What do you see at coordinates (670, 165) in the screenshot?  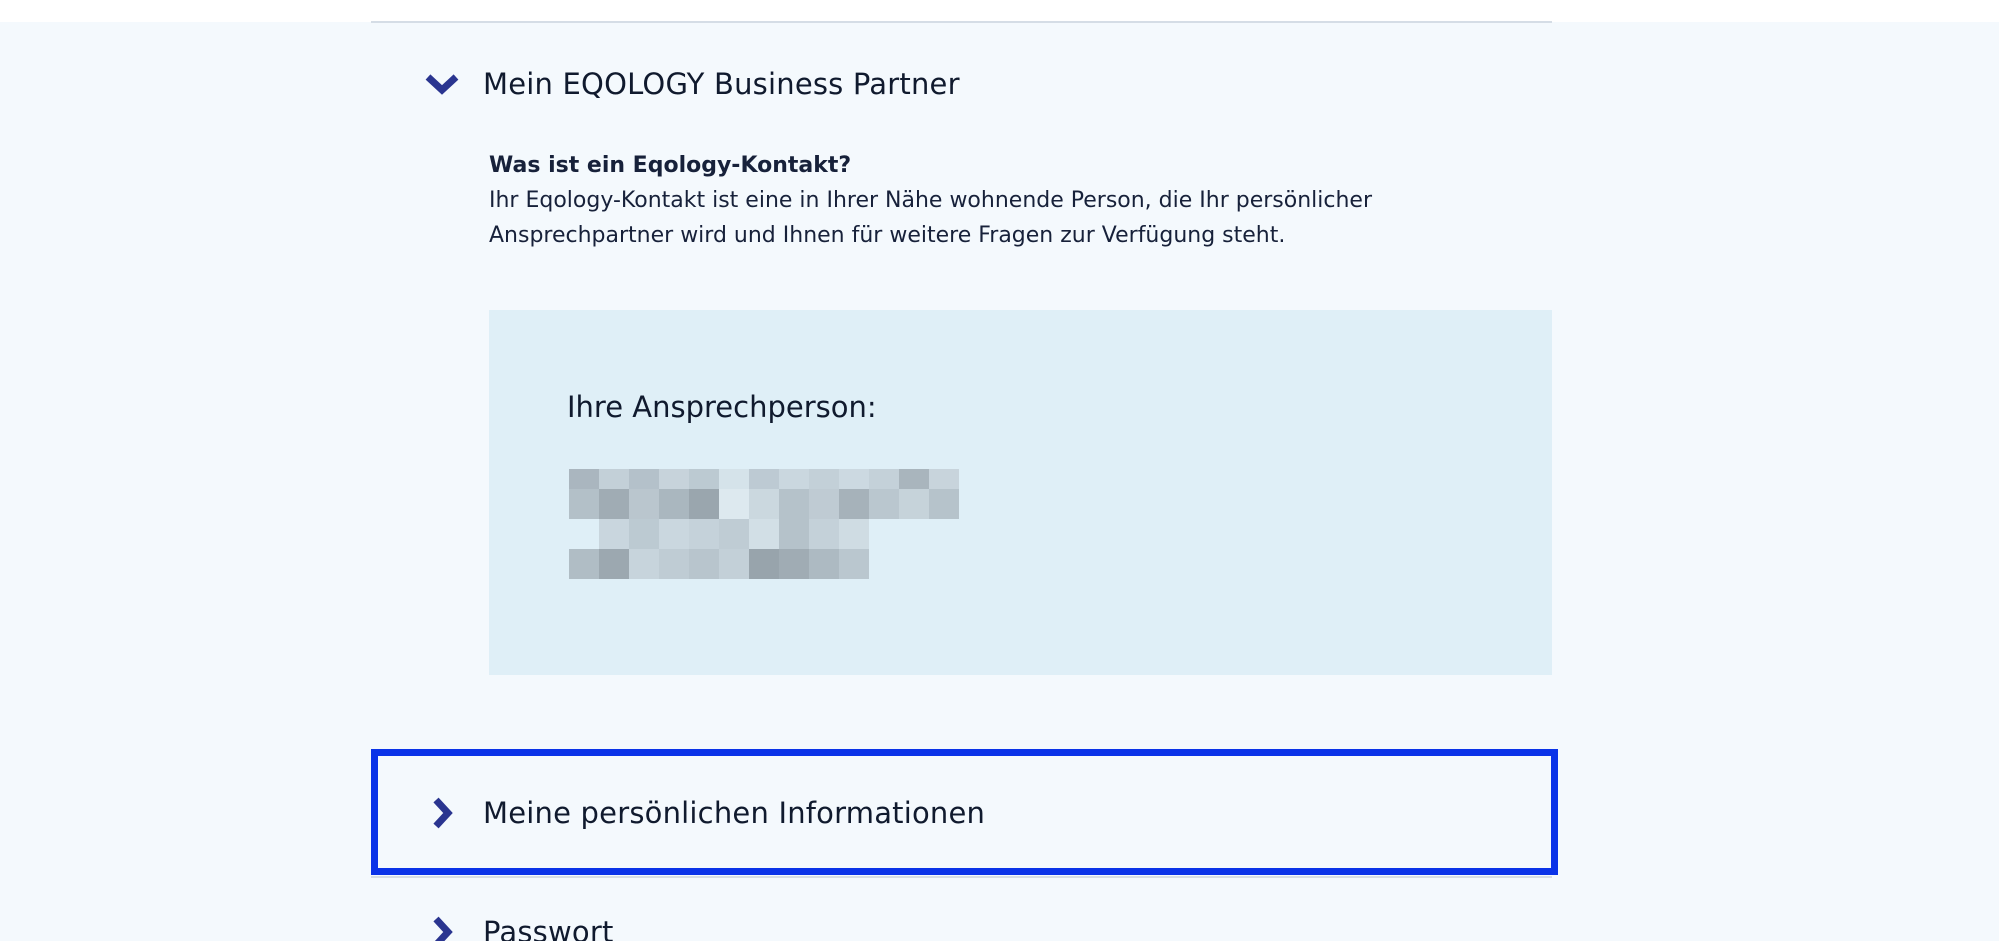 I see `faq-question: Was ist ein Eqology-Kontakt?` at bounding box center [670, 165].